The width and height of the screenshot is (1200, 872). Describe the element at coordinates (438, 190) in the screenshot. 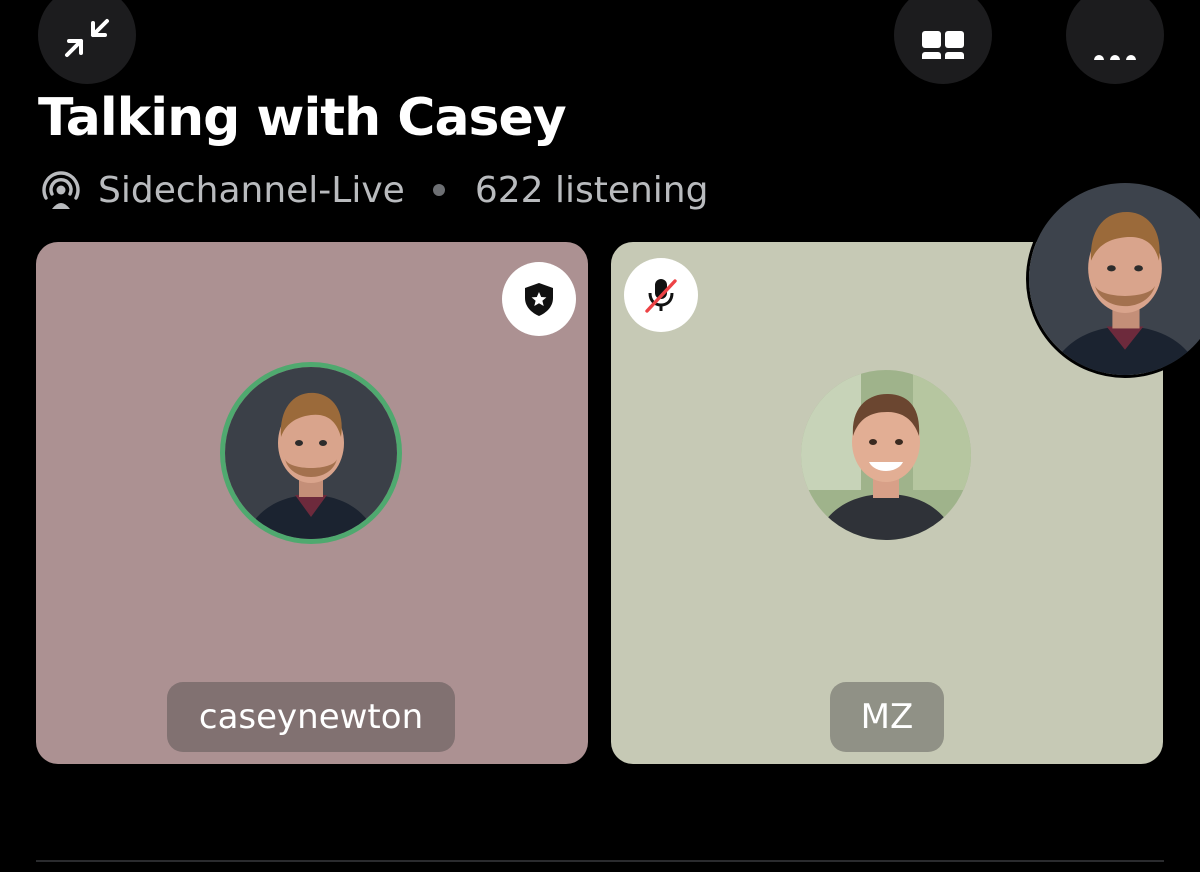

I see `separator-dot` at that location.